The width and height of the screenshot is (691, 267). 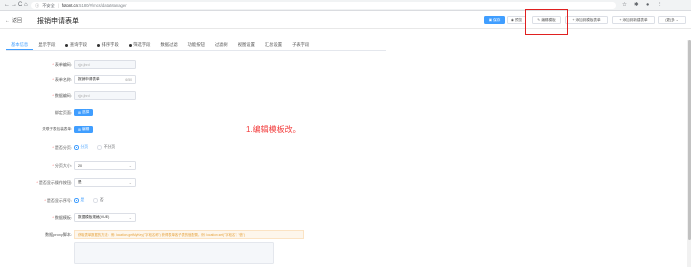 I want to click on scrollbar-thumb, so click(x=689, y=140).